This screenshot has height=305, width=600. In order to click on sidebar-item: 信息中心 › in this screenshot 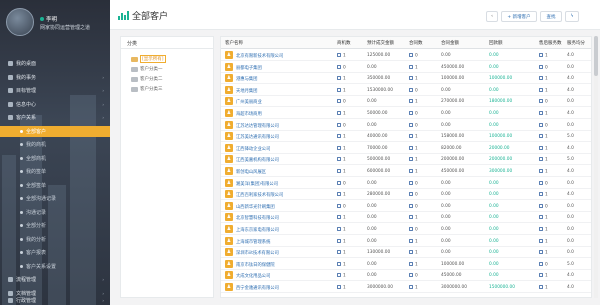, I will do `click(55, 104)`.